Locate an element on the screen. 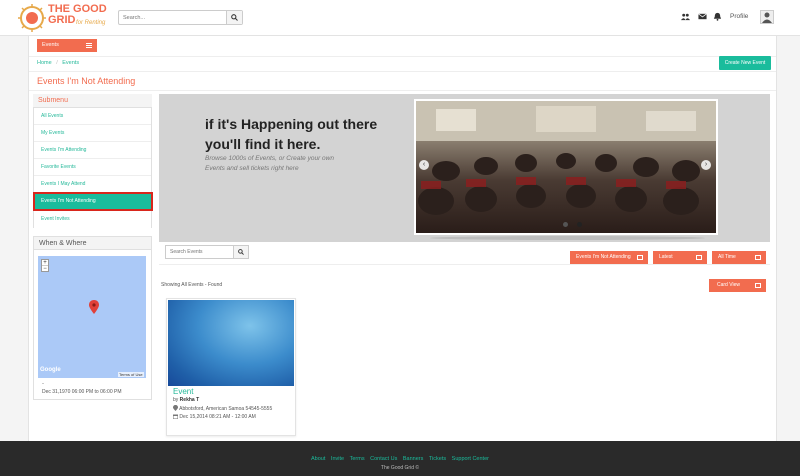 This screenshot has width=800, height=476. zoom-out-button: − is located at coordinates (45, 269).